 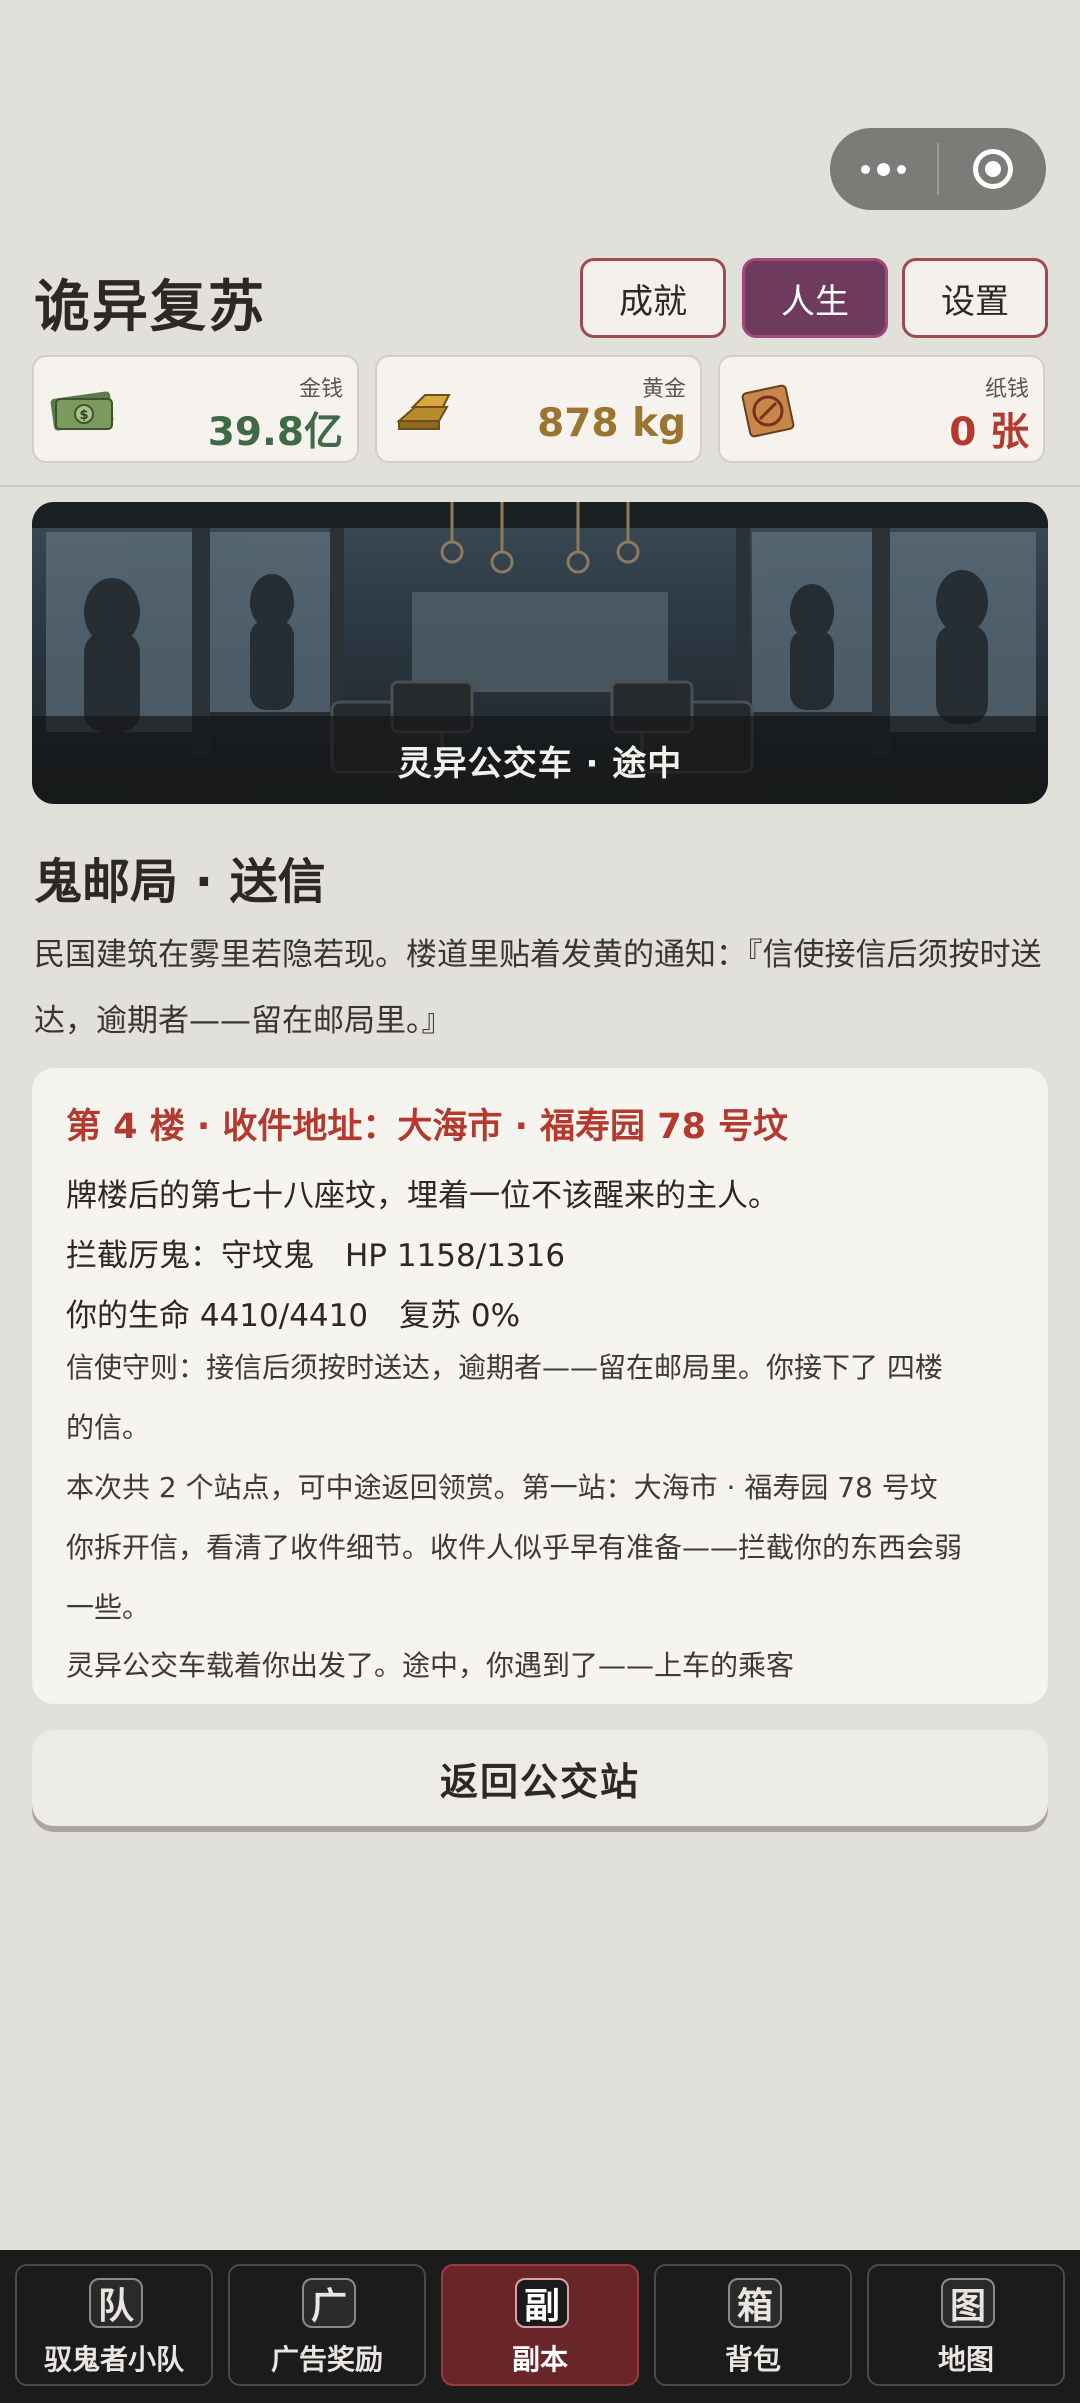 I want to click on tab-backpack: 箱 背包, so click(x=753, y=2325).